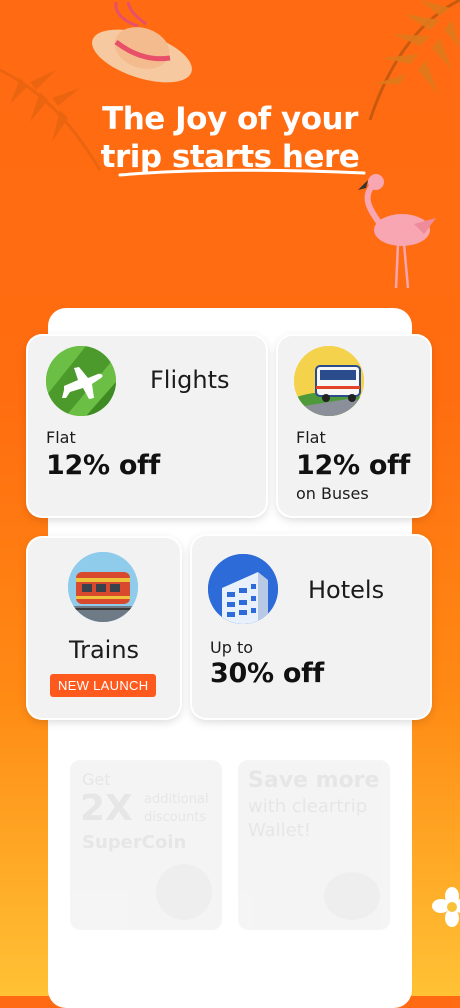 The image size is (460, 1008). I want to click on headline-underline, so click(242, 172).